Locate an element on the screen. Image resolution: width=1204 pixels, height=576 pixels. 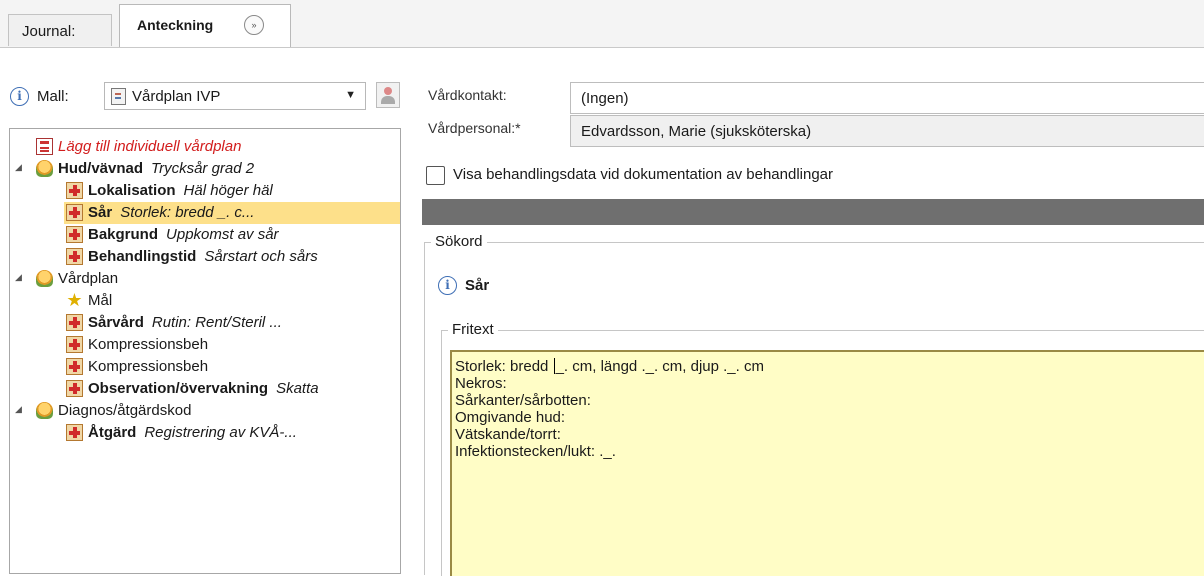
fritext-line-text: _. cm, längd ._. cm, djup ._. cm is located at coordinates (659, 366).